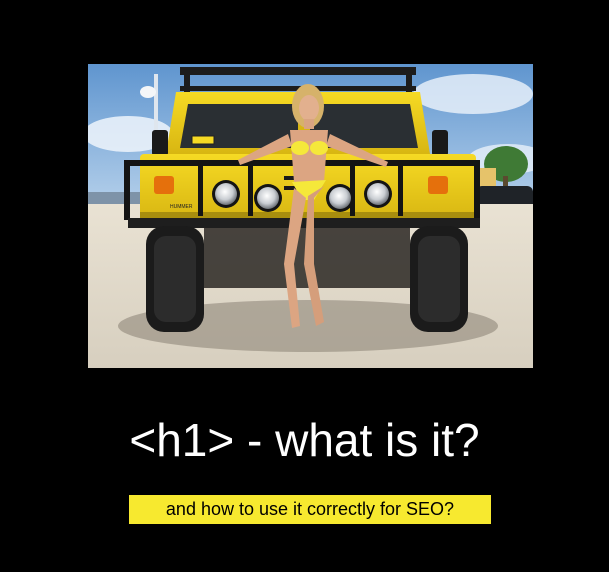 The width and height of the screenshot is (609, 572). What do you see at coordinates (148, 92) in the screenshot?
I see `lamp-head` at bounding box center [148, 92].